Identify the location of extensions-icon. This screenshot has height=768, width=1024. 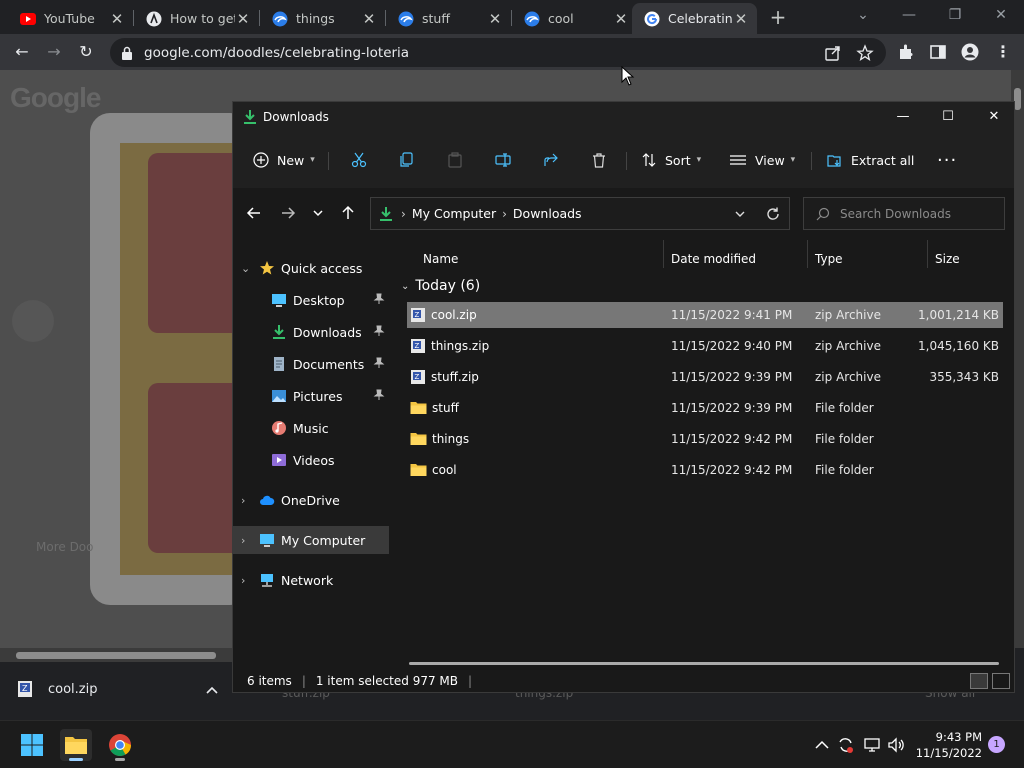
(906, 52).